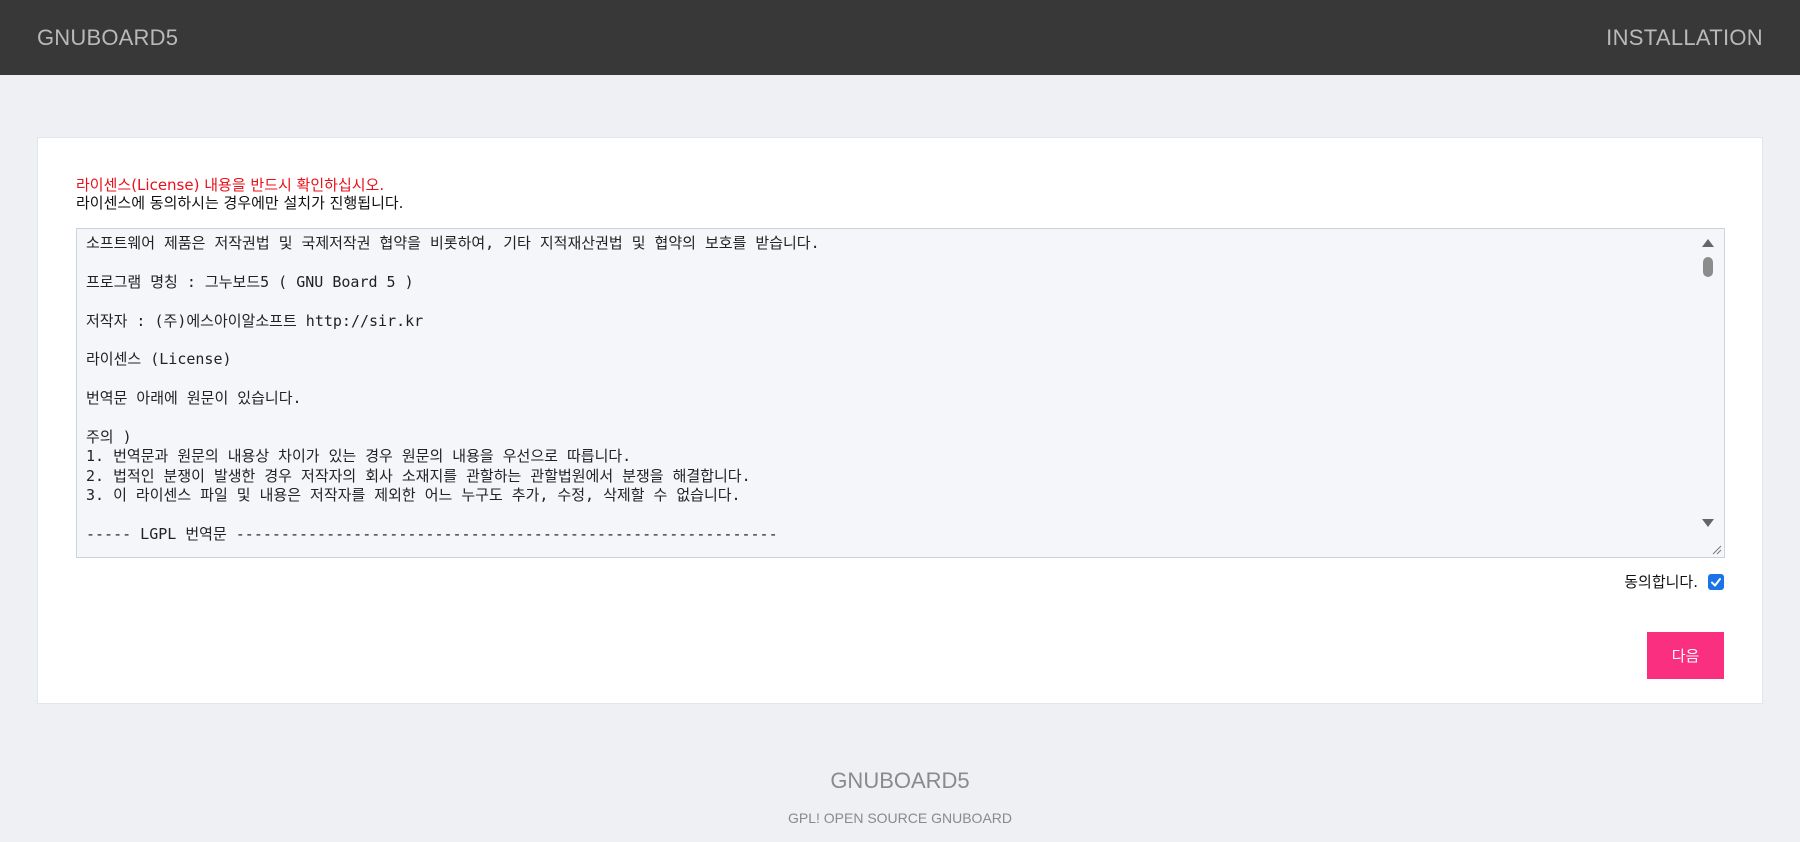  Describe the element at coordinates (900, 780) in the screenshot. I see `footer-brand: GNUBOARD5` at that location.